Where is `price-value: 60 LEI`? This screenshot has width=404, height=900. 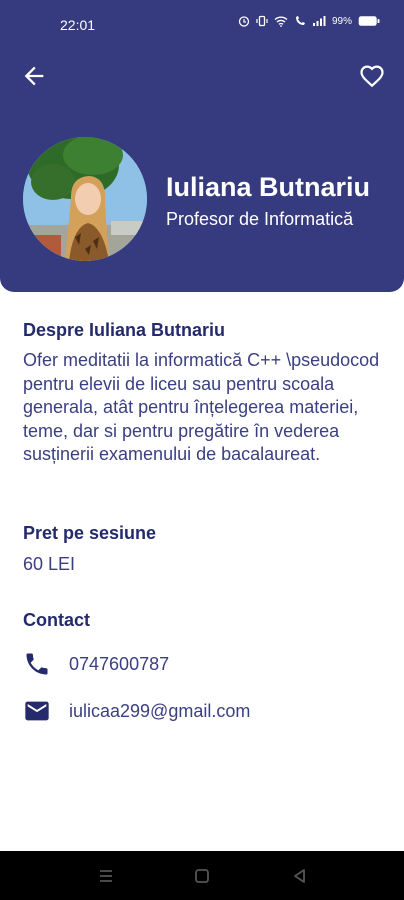
price-value: 60 LEI is located at coordinates (49, 564).